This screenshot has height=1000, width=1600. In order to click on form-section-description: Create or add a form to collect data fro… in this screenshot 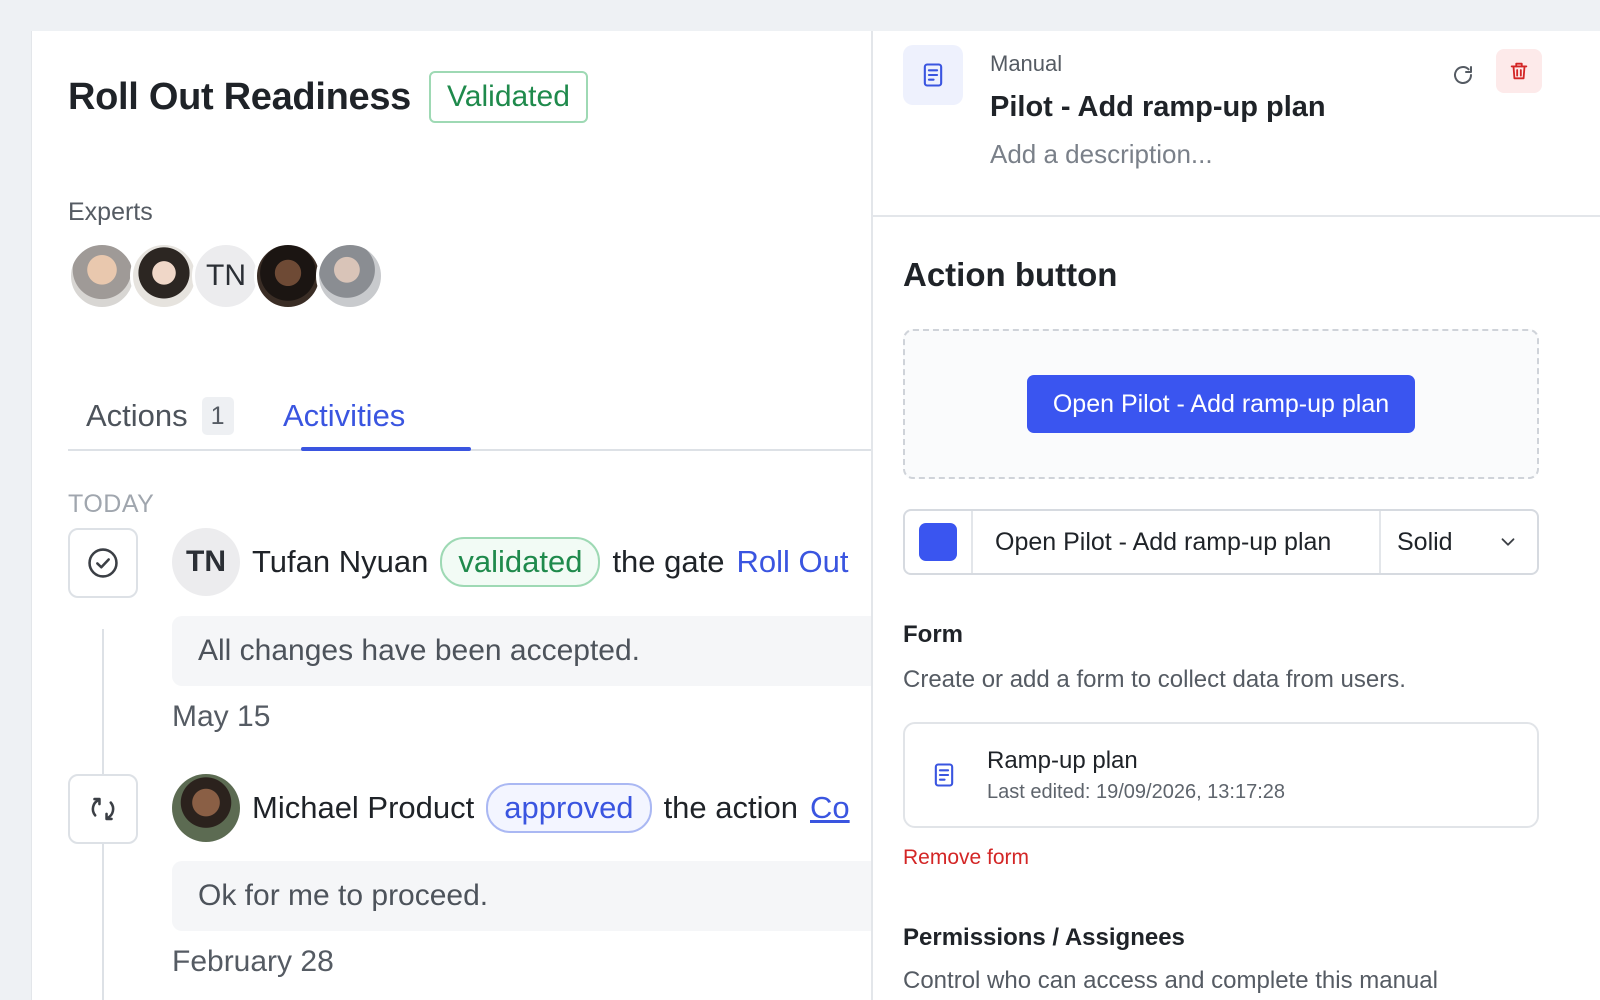, I will do `click(1154, 679)`.